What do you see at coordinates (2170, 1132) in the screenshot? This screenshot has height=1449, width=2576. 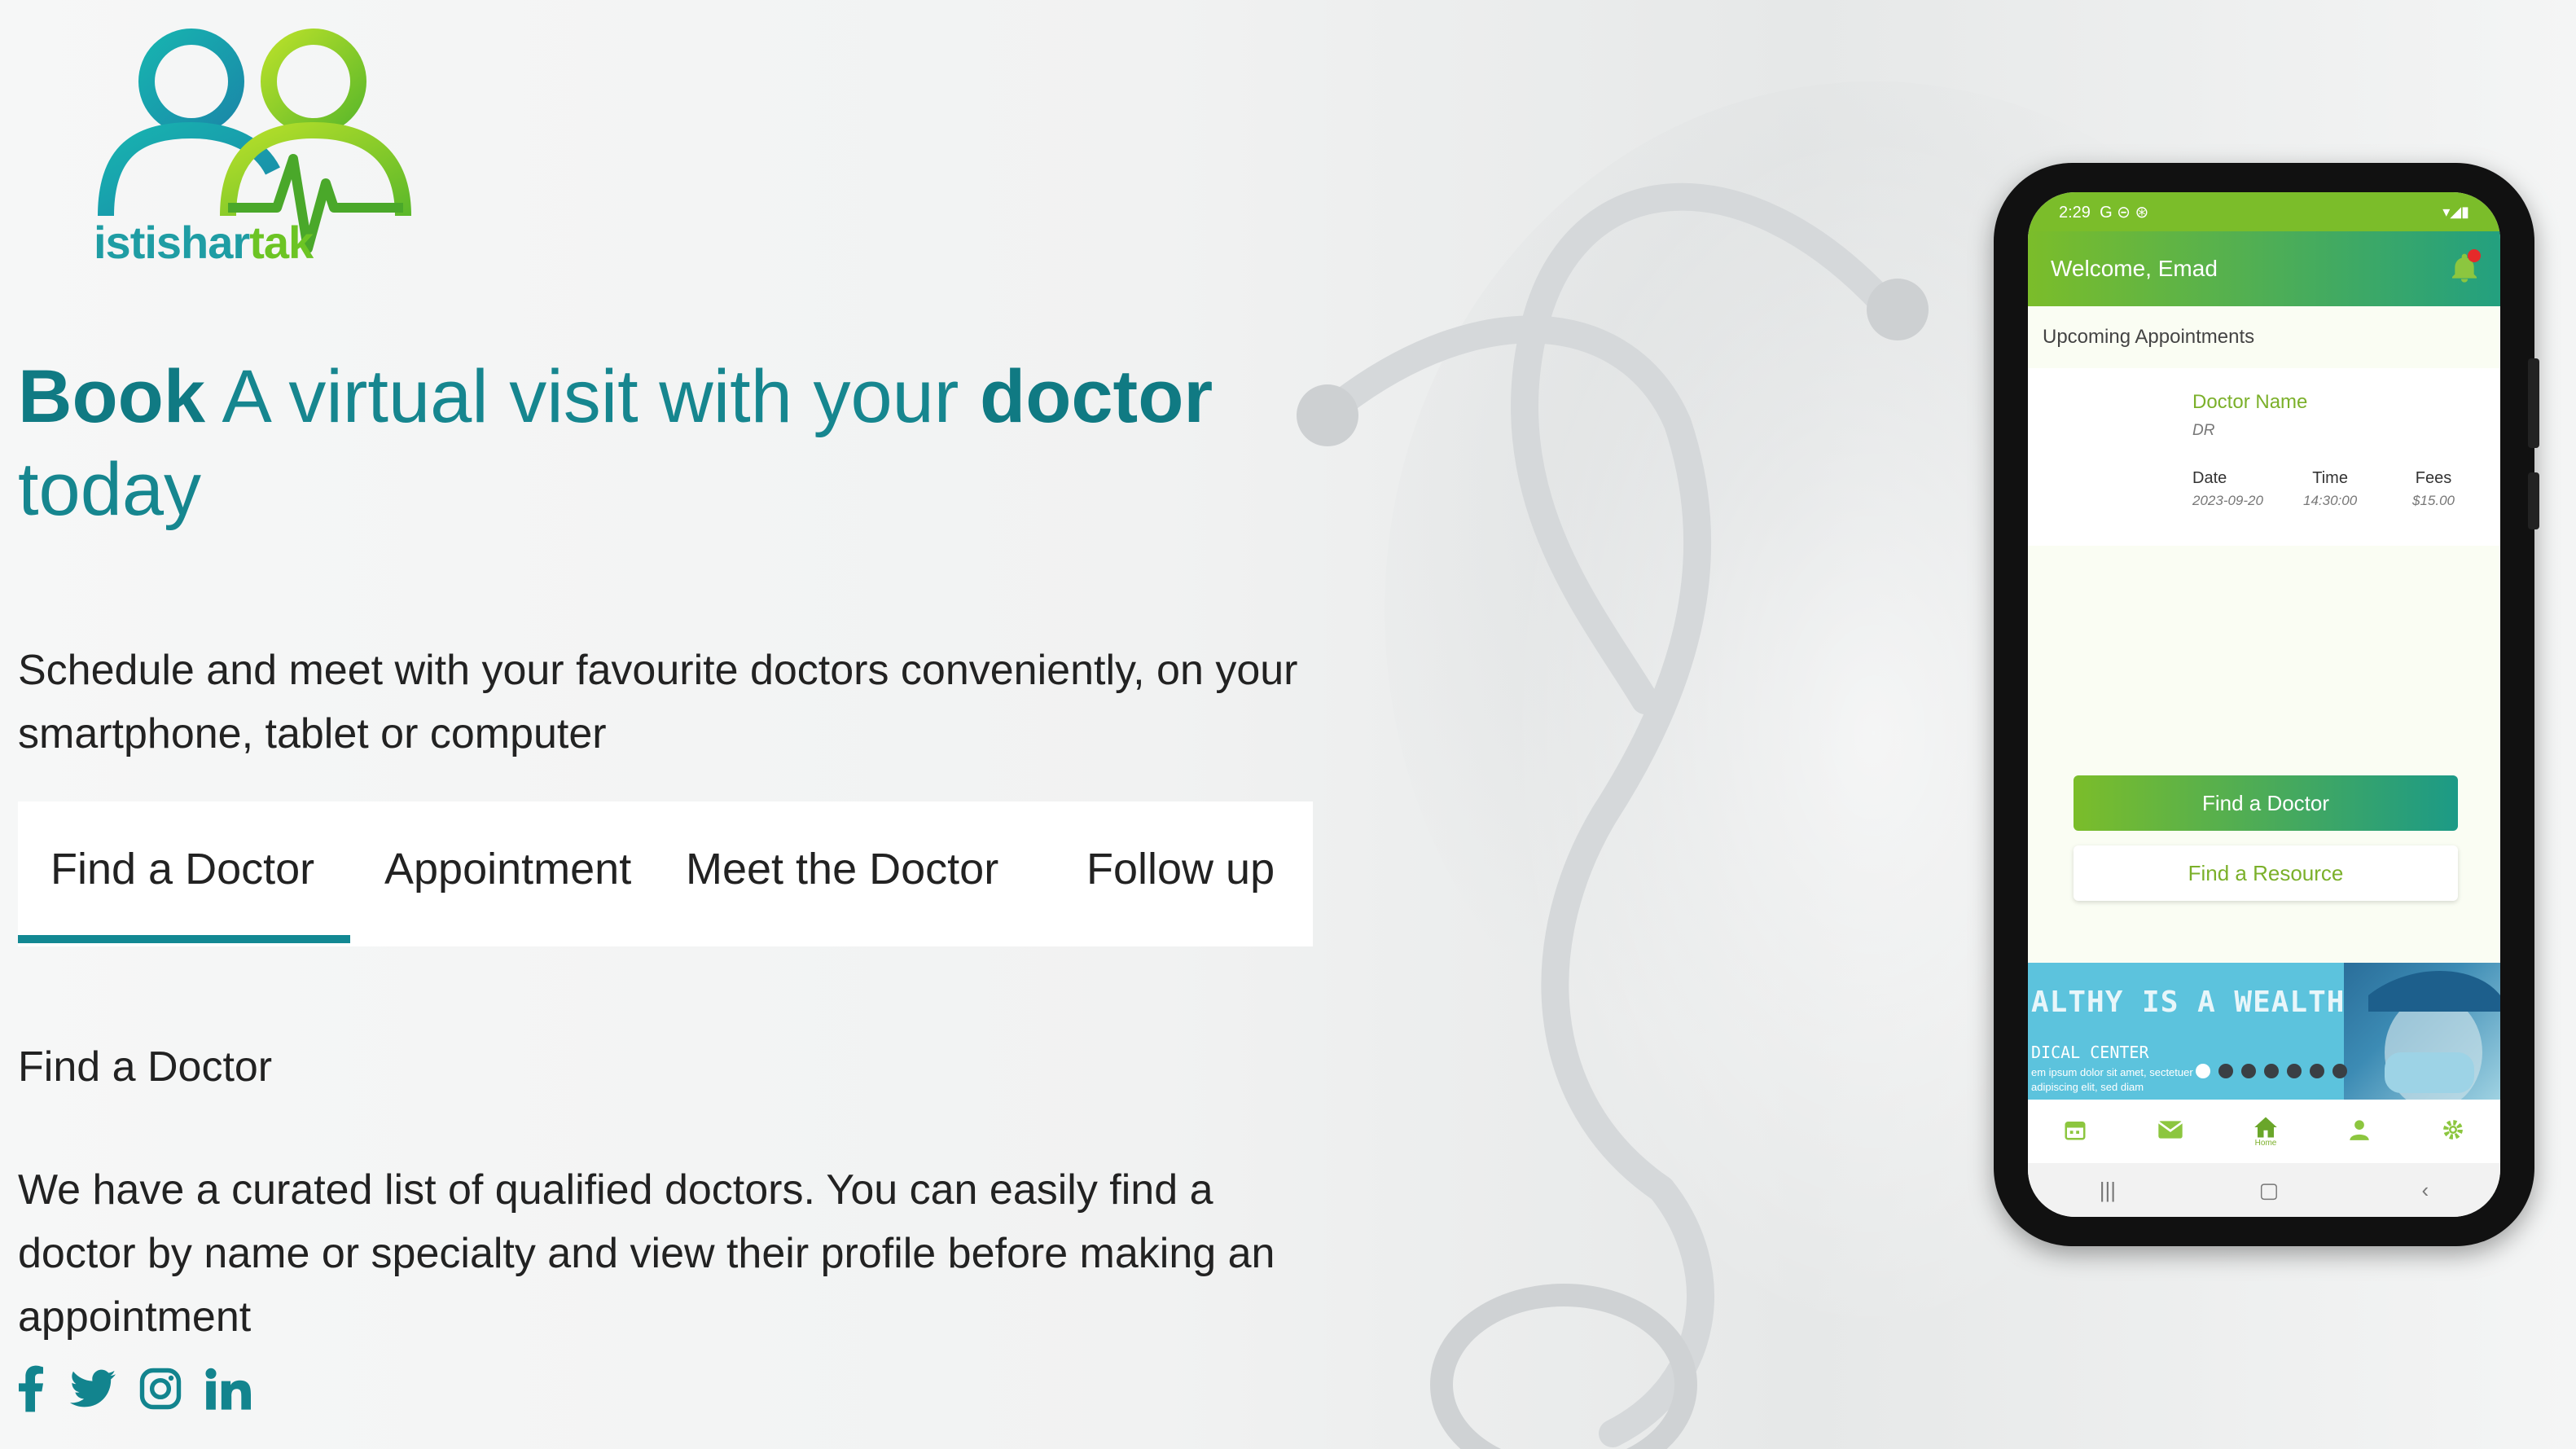 I see `mail-icon` at bounding box center [2170, 1132].